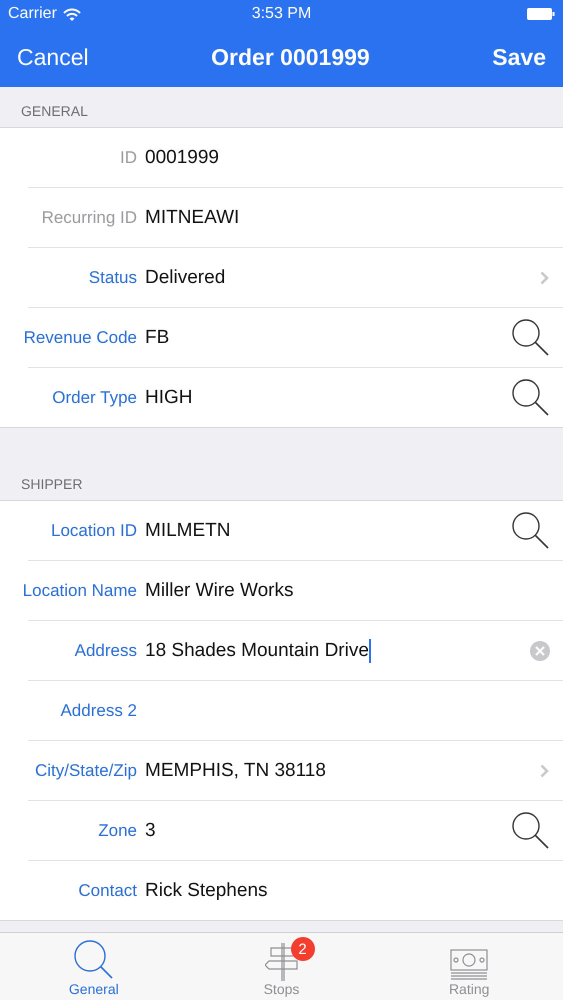 The image size is (563, 1000). Describe the element at coordinates (187, 531) in the screenshot. I see `field-value: MILMETN` at that location.